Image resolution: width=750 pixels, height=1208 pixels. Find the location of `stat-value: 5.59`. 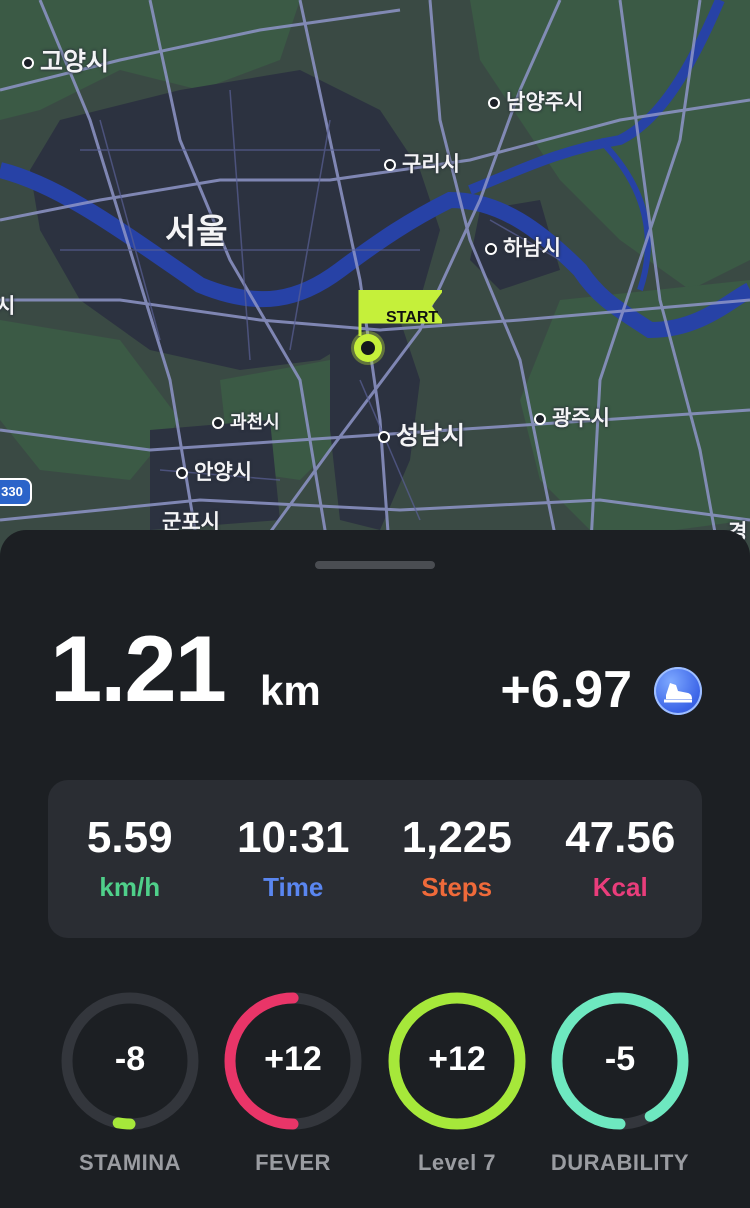

stat-value: 5.59 is located at coordinates (129, 837).